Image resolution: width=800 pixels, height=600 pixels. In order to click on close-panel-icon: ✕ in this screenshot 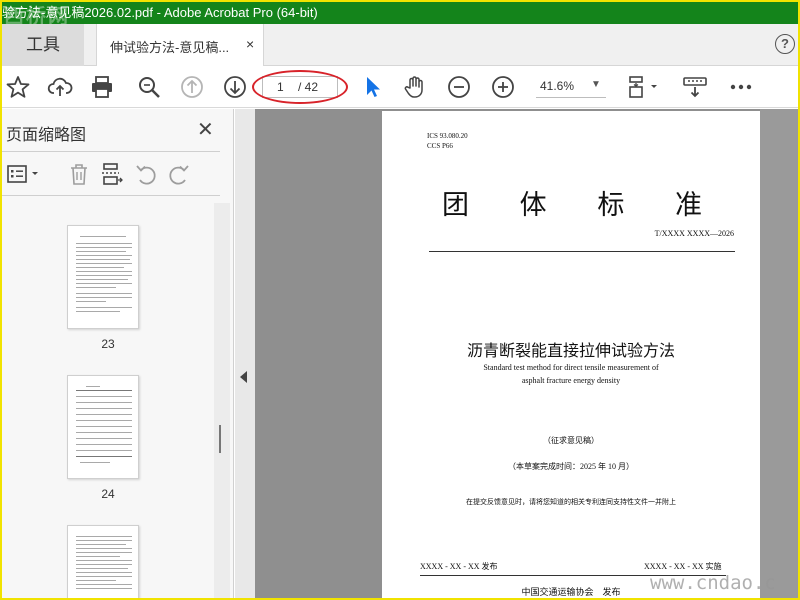, I will do `click(205, 129)`.